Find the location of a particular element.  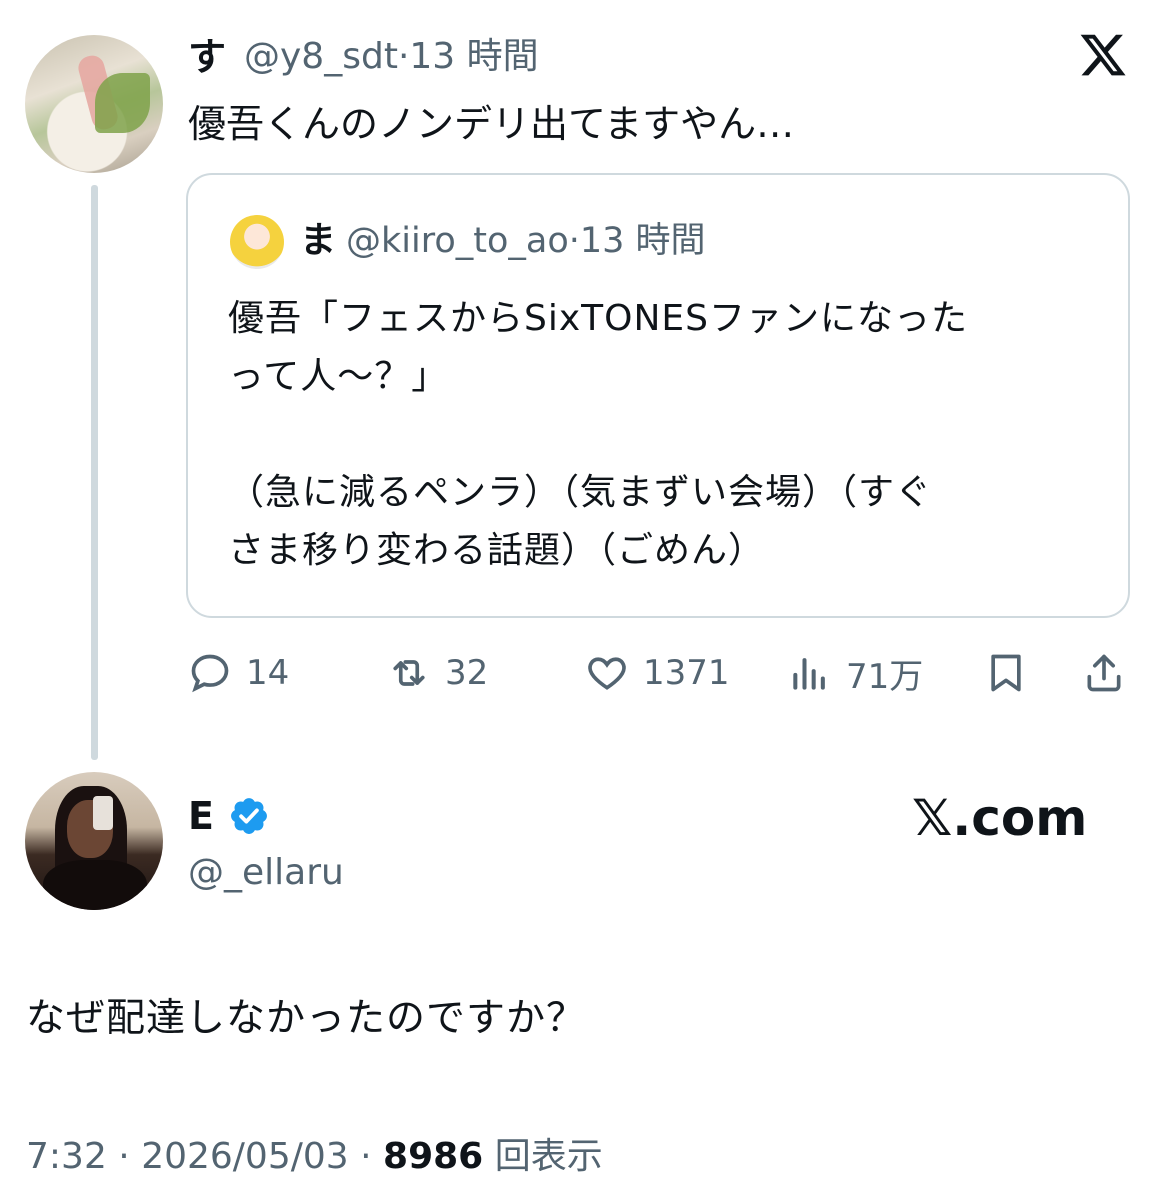

reply-handle: @_ellaru is located at coordinates (266, 873).